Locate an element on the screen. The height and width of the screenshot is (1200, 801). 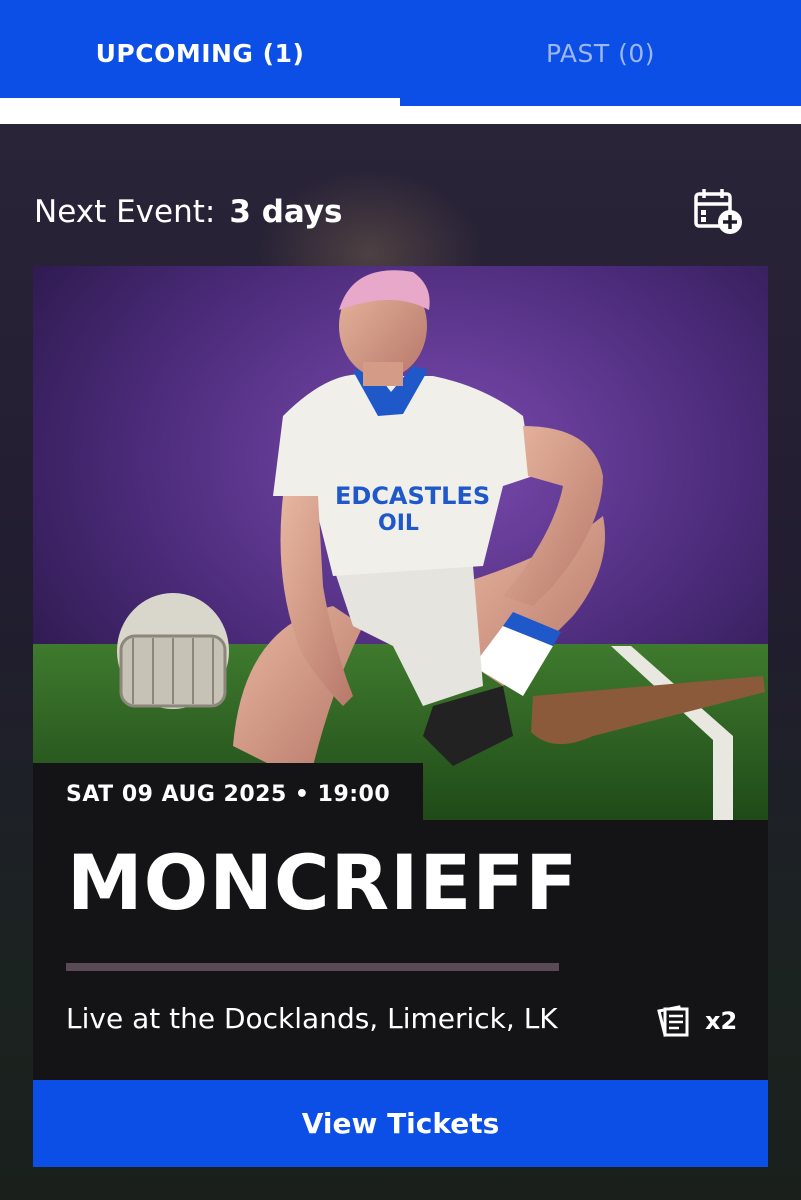
ticket-count-value: x2 is located at coordinates (721, 1021).